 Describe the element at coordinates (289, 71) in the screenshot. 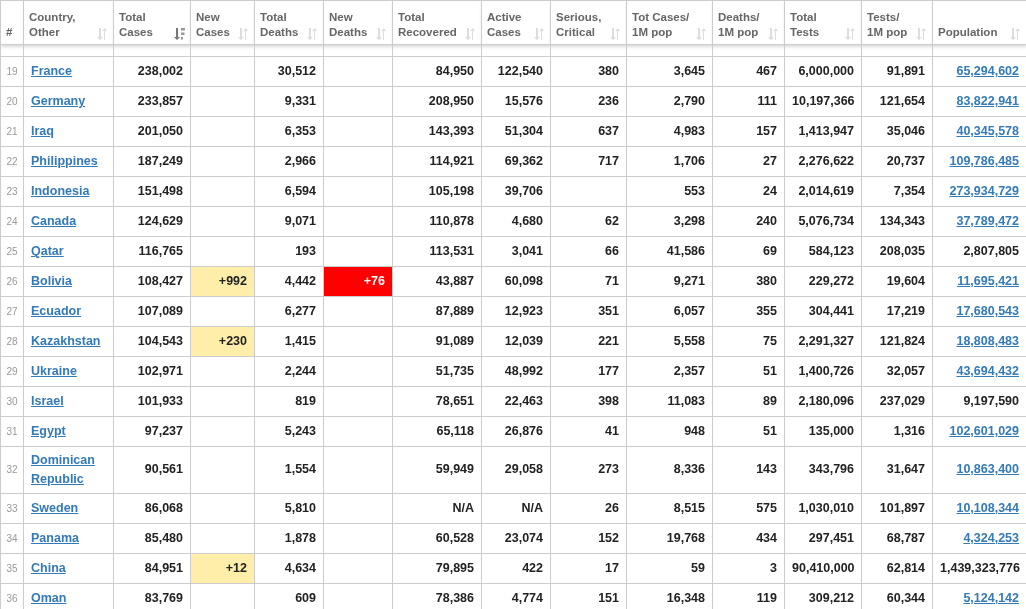

I see `table-cell: 30,512` at that location.